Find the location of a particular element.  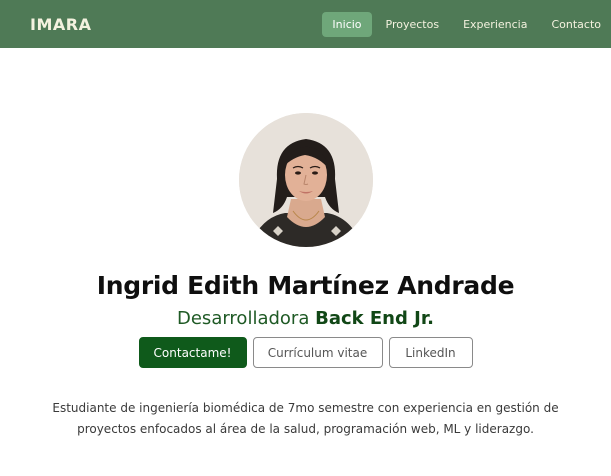

nav-link-experiencia: Experiencia is located at coordinates (495, 24).